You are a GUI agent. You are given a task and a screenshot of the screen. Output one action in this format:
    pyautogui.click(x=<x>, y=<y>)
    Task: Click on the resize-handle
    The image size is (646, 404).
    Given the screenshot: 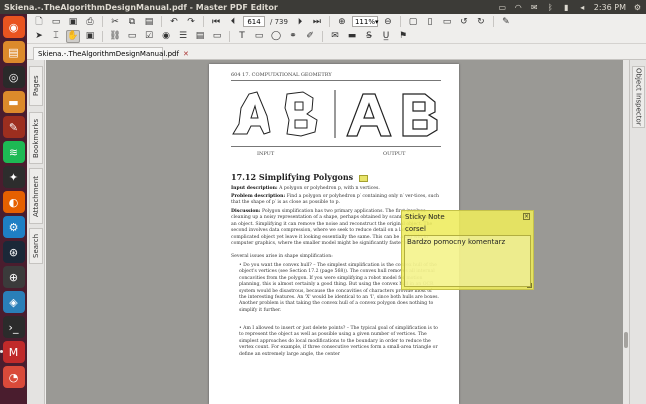 What is the action you would take?
    pyautogui.click(x=529, y=285)
    